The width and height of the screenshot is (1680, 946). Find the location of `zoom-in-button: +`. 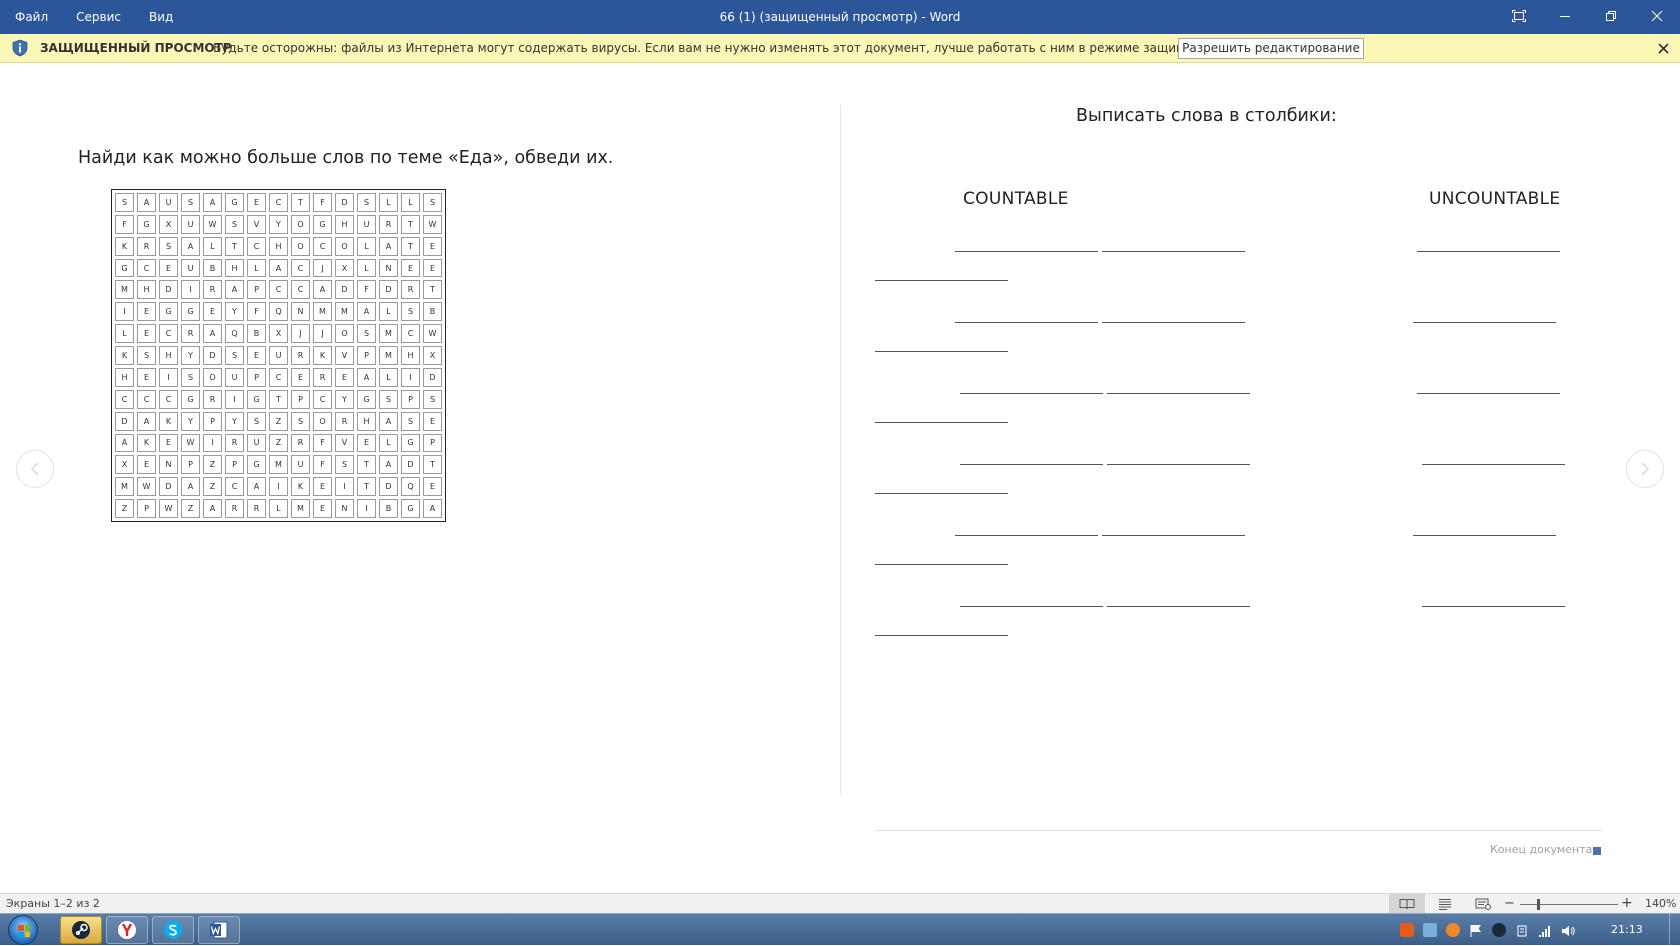

zoom-in-button: + is located at coordinates (1627, 903).